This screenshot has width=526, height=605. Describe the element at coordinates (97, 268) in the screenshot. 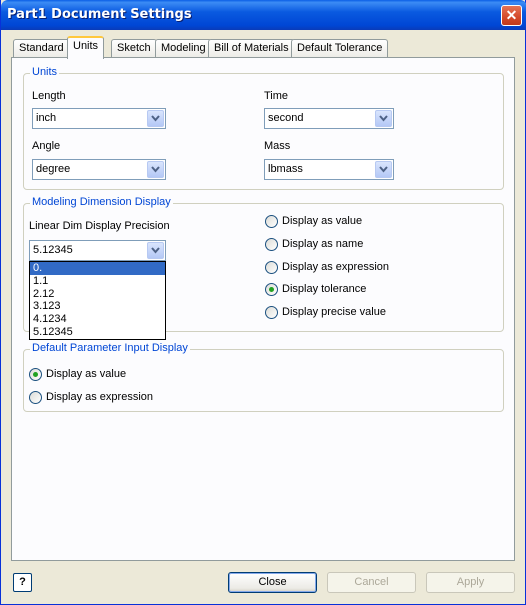

I see `precision-option: 0.` at that location.